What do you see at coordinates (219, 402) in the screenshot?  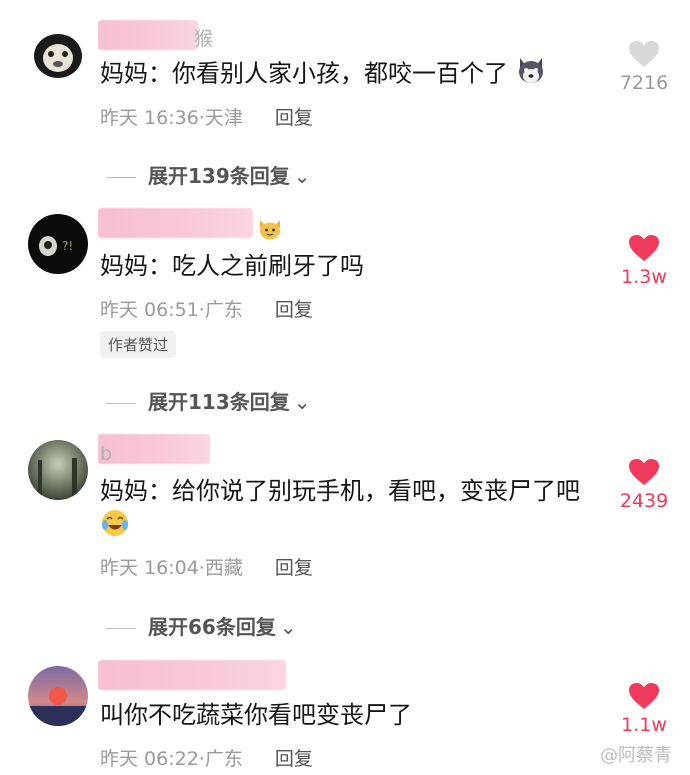 I see `expand-label: 展开113条回复` at bounding box center [219, 402].